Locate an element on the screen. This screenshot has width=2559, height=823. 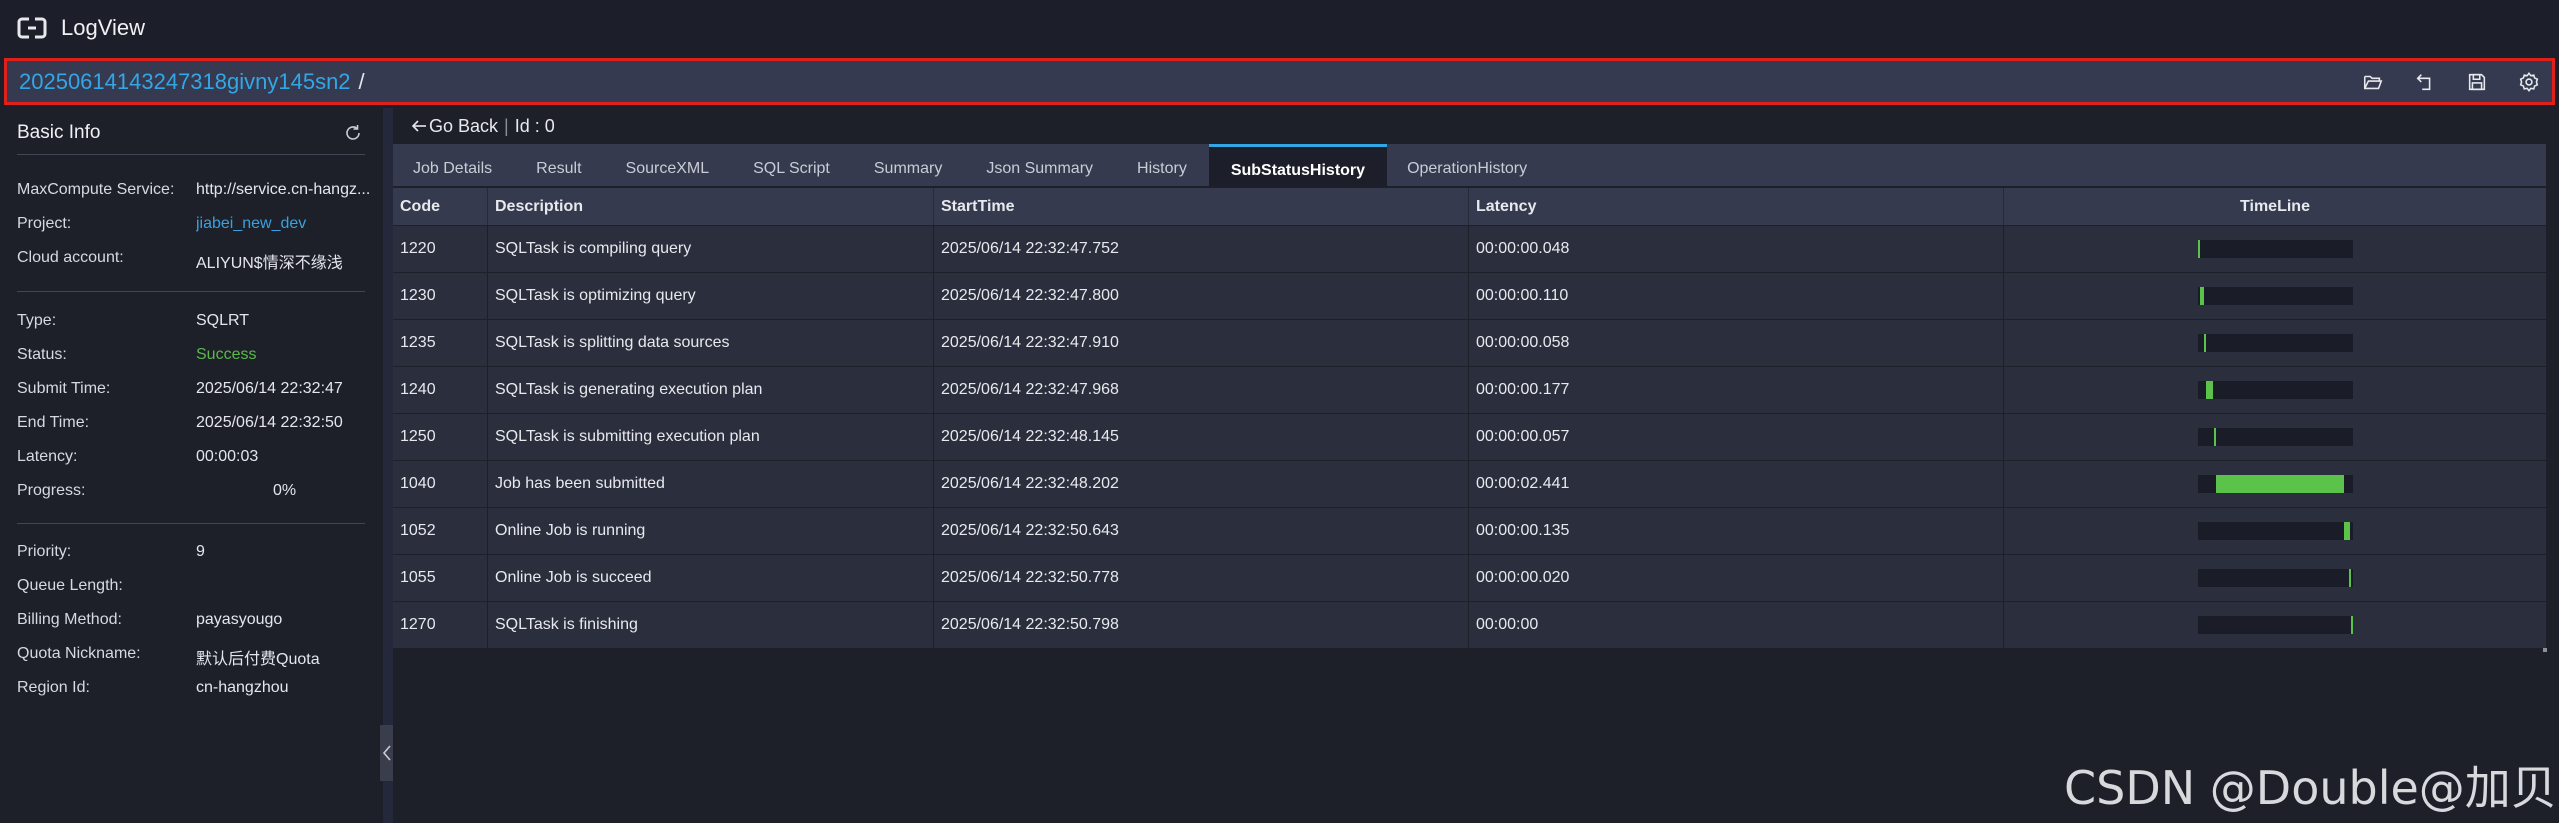
save-icon is located at coordinates (2477, 81).